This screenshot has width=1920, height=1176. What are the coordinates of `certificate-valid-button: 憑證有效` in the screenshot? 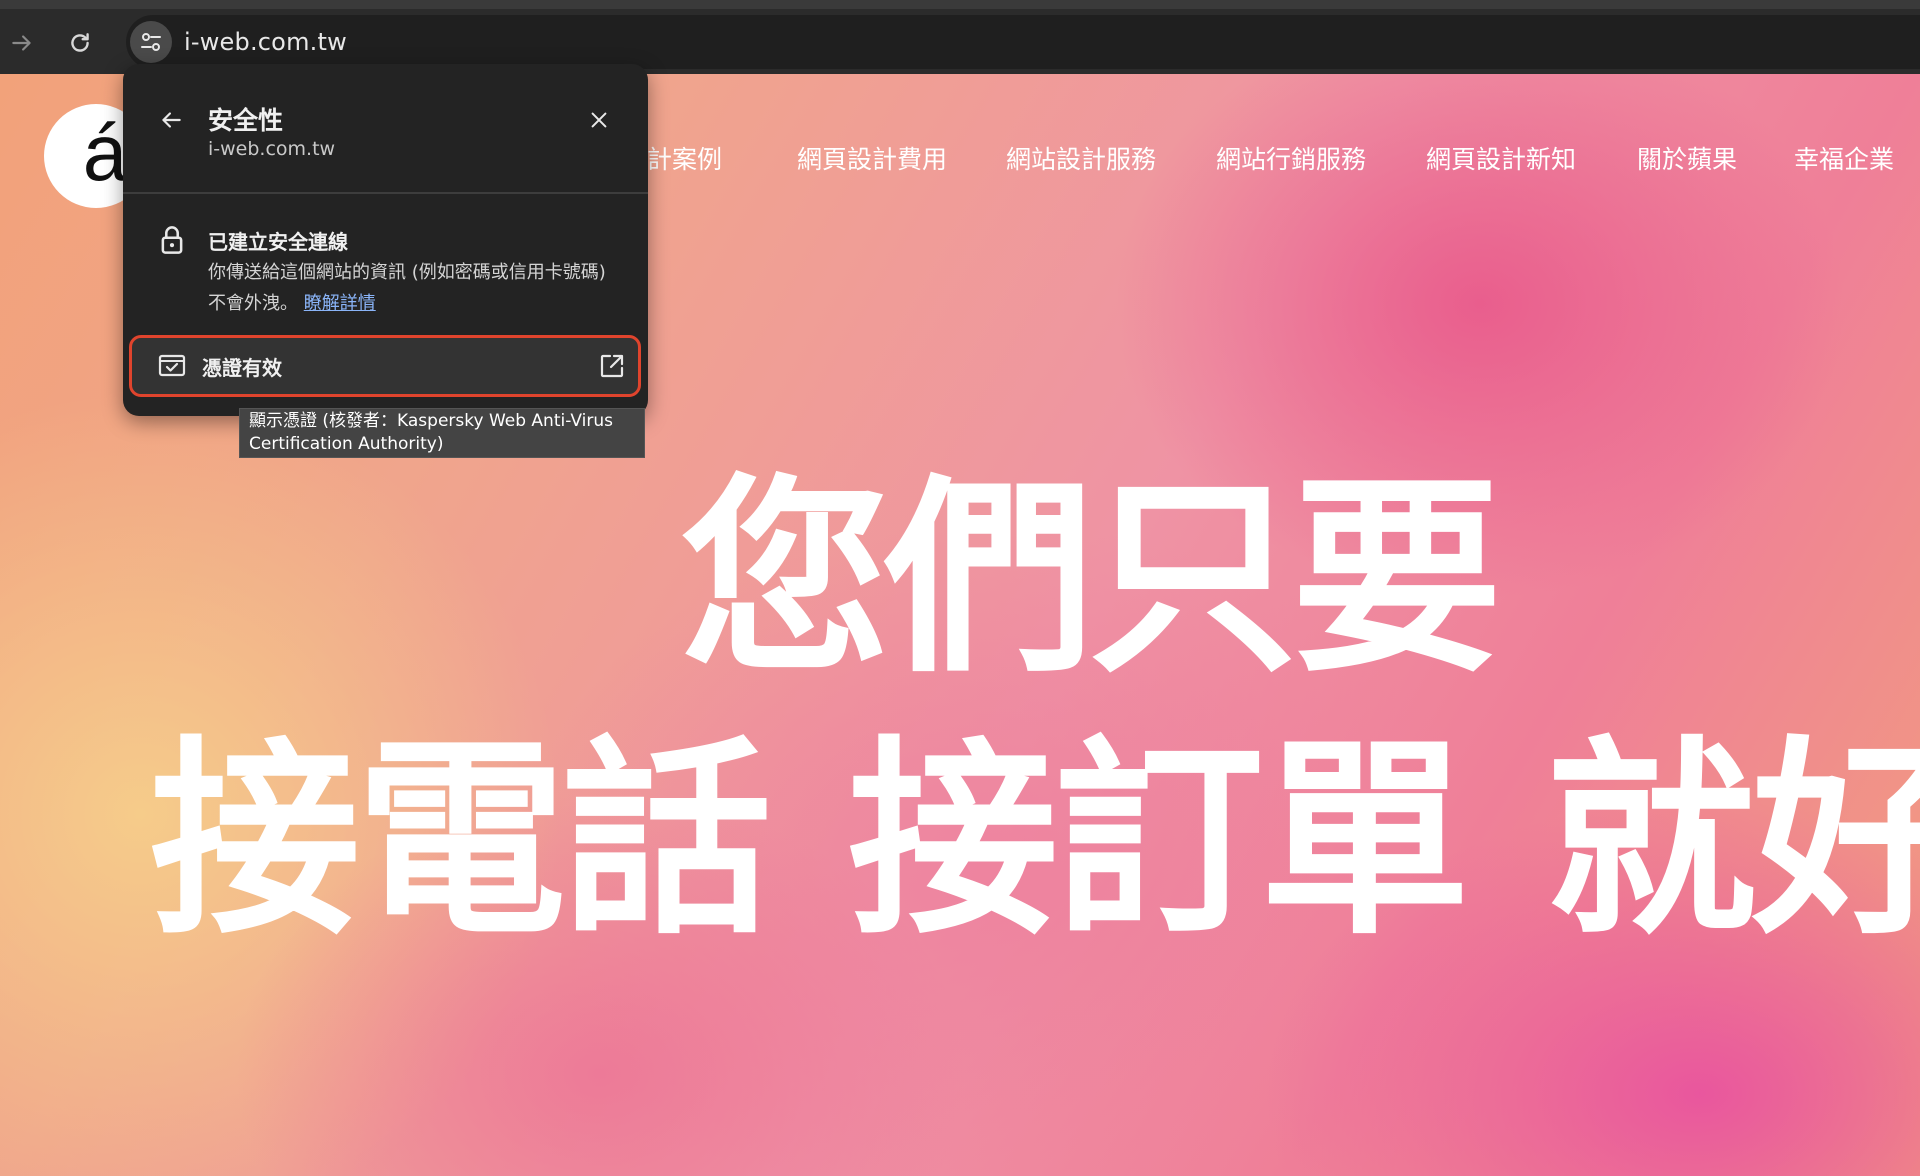 It's located at (385, 366).